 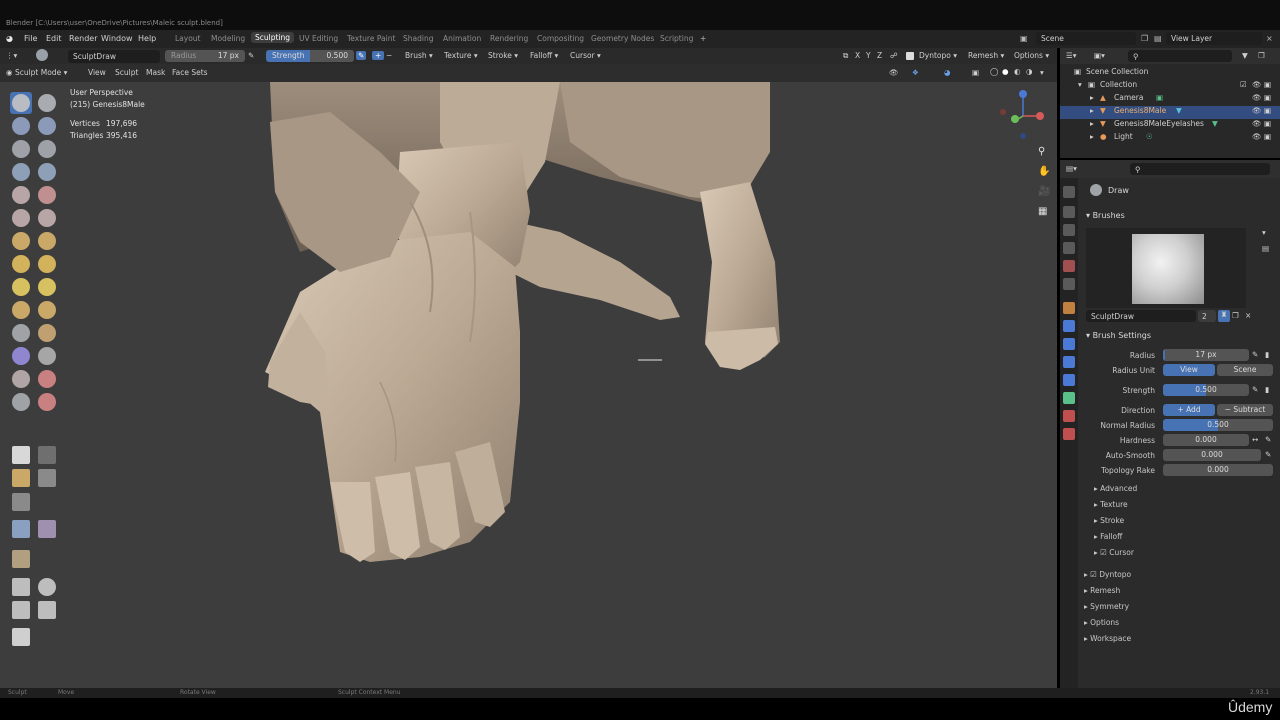 I want to click on annotate-tool-icon, so click(x=21, y=637).